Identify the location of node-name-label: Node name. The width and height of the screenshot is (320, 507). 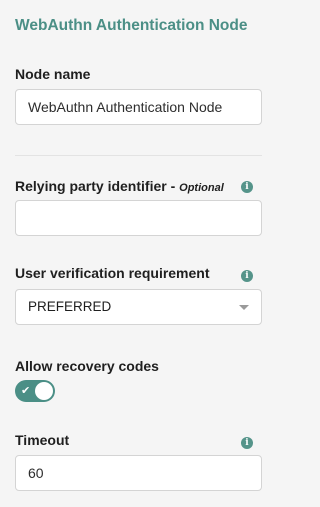
(53, 74).